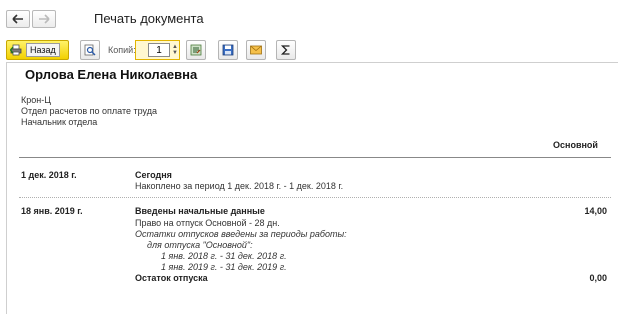 This screenshot has height=314, width=624. Describe the element at coordinates (200, 211) in the screenshot. I see `entry-title: Введены начальные данные` at that location.